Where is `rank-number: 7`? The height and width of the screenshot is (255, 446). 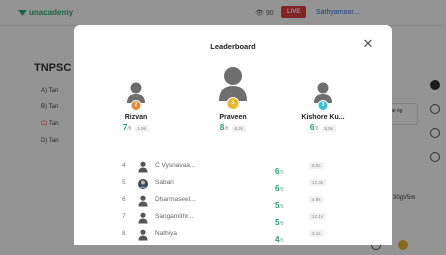 rank-number: 7 is located at coordinates (124, 216).